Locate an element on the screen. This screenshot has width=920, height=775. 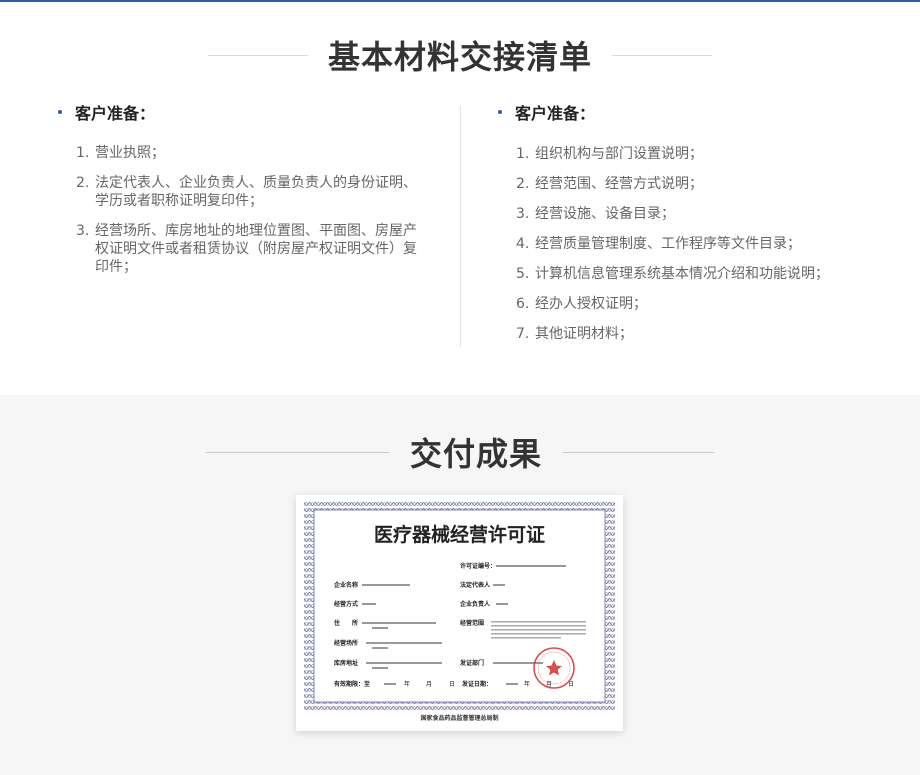
issuer-label: 发证部门 is located at coordinates (471, 663).